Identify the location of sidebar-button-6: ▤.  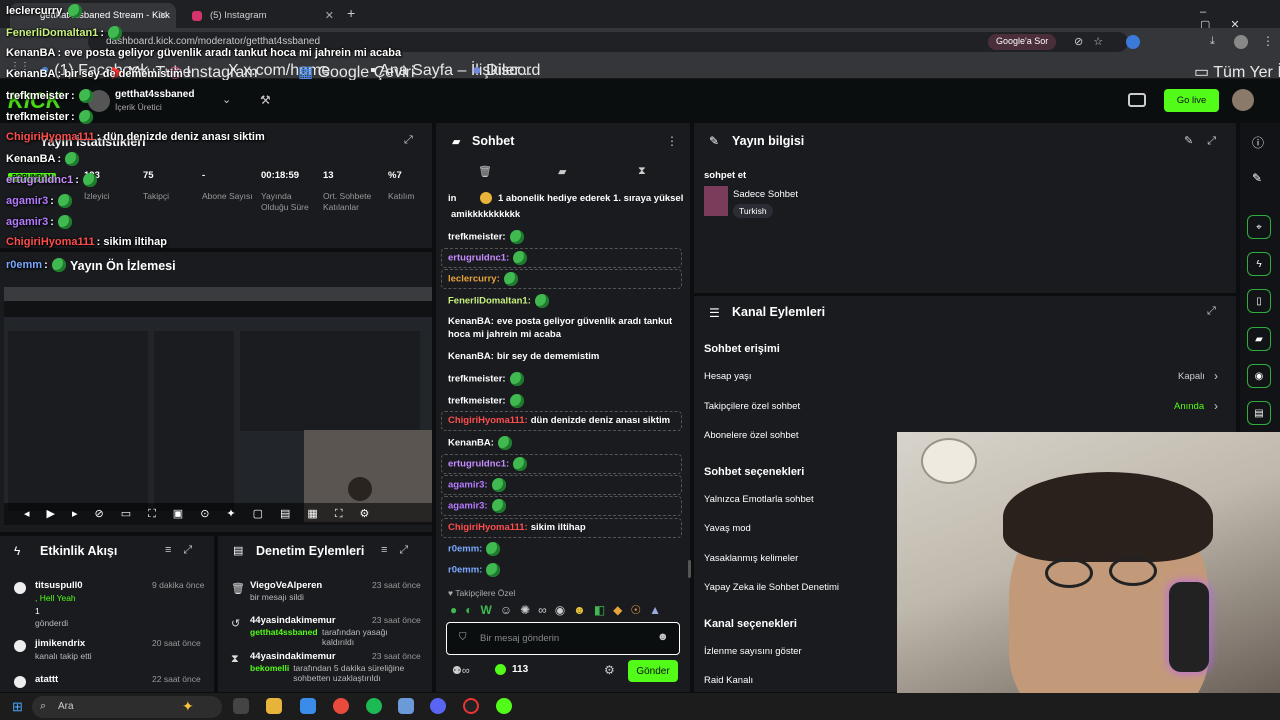
(1259, 413).